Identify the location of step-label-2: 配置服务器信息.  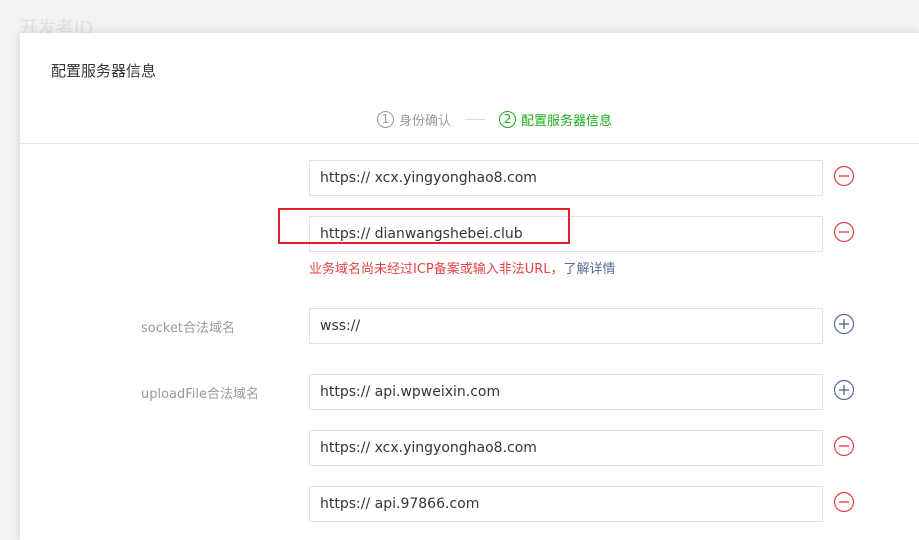
(567, 121).